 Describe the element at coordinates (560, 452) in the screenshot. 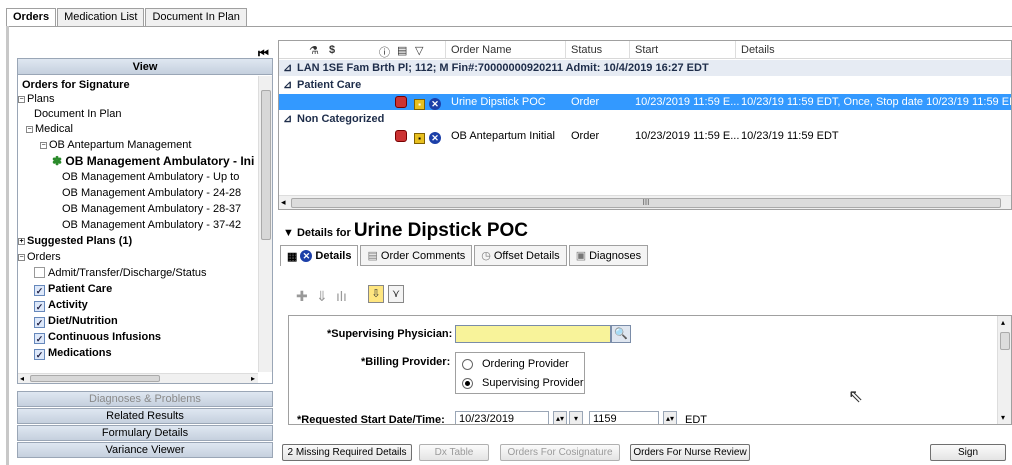

I see `orders-for-cosignature-button: Orders For Cosignature` at that location.